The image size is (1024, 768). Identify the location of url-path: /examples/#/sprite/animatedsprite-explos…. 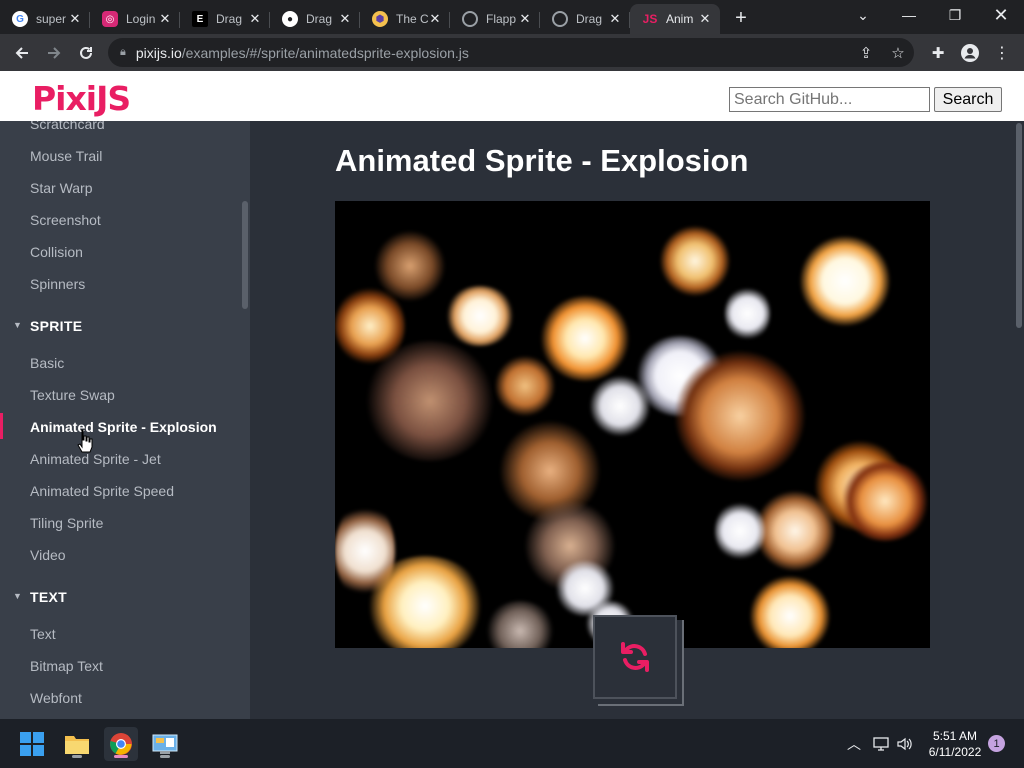
(325, 52).